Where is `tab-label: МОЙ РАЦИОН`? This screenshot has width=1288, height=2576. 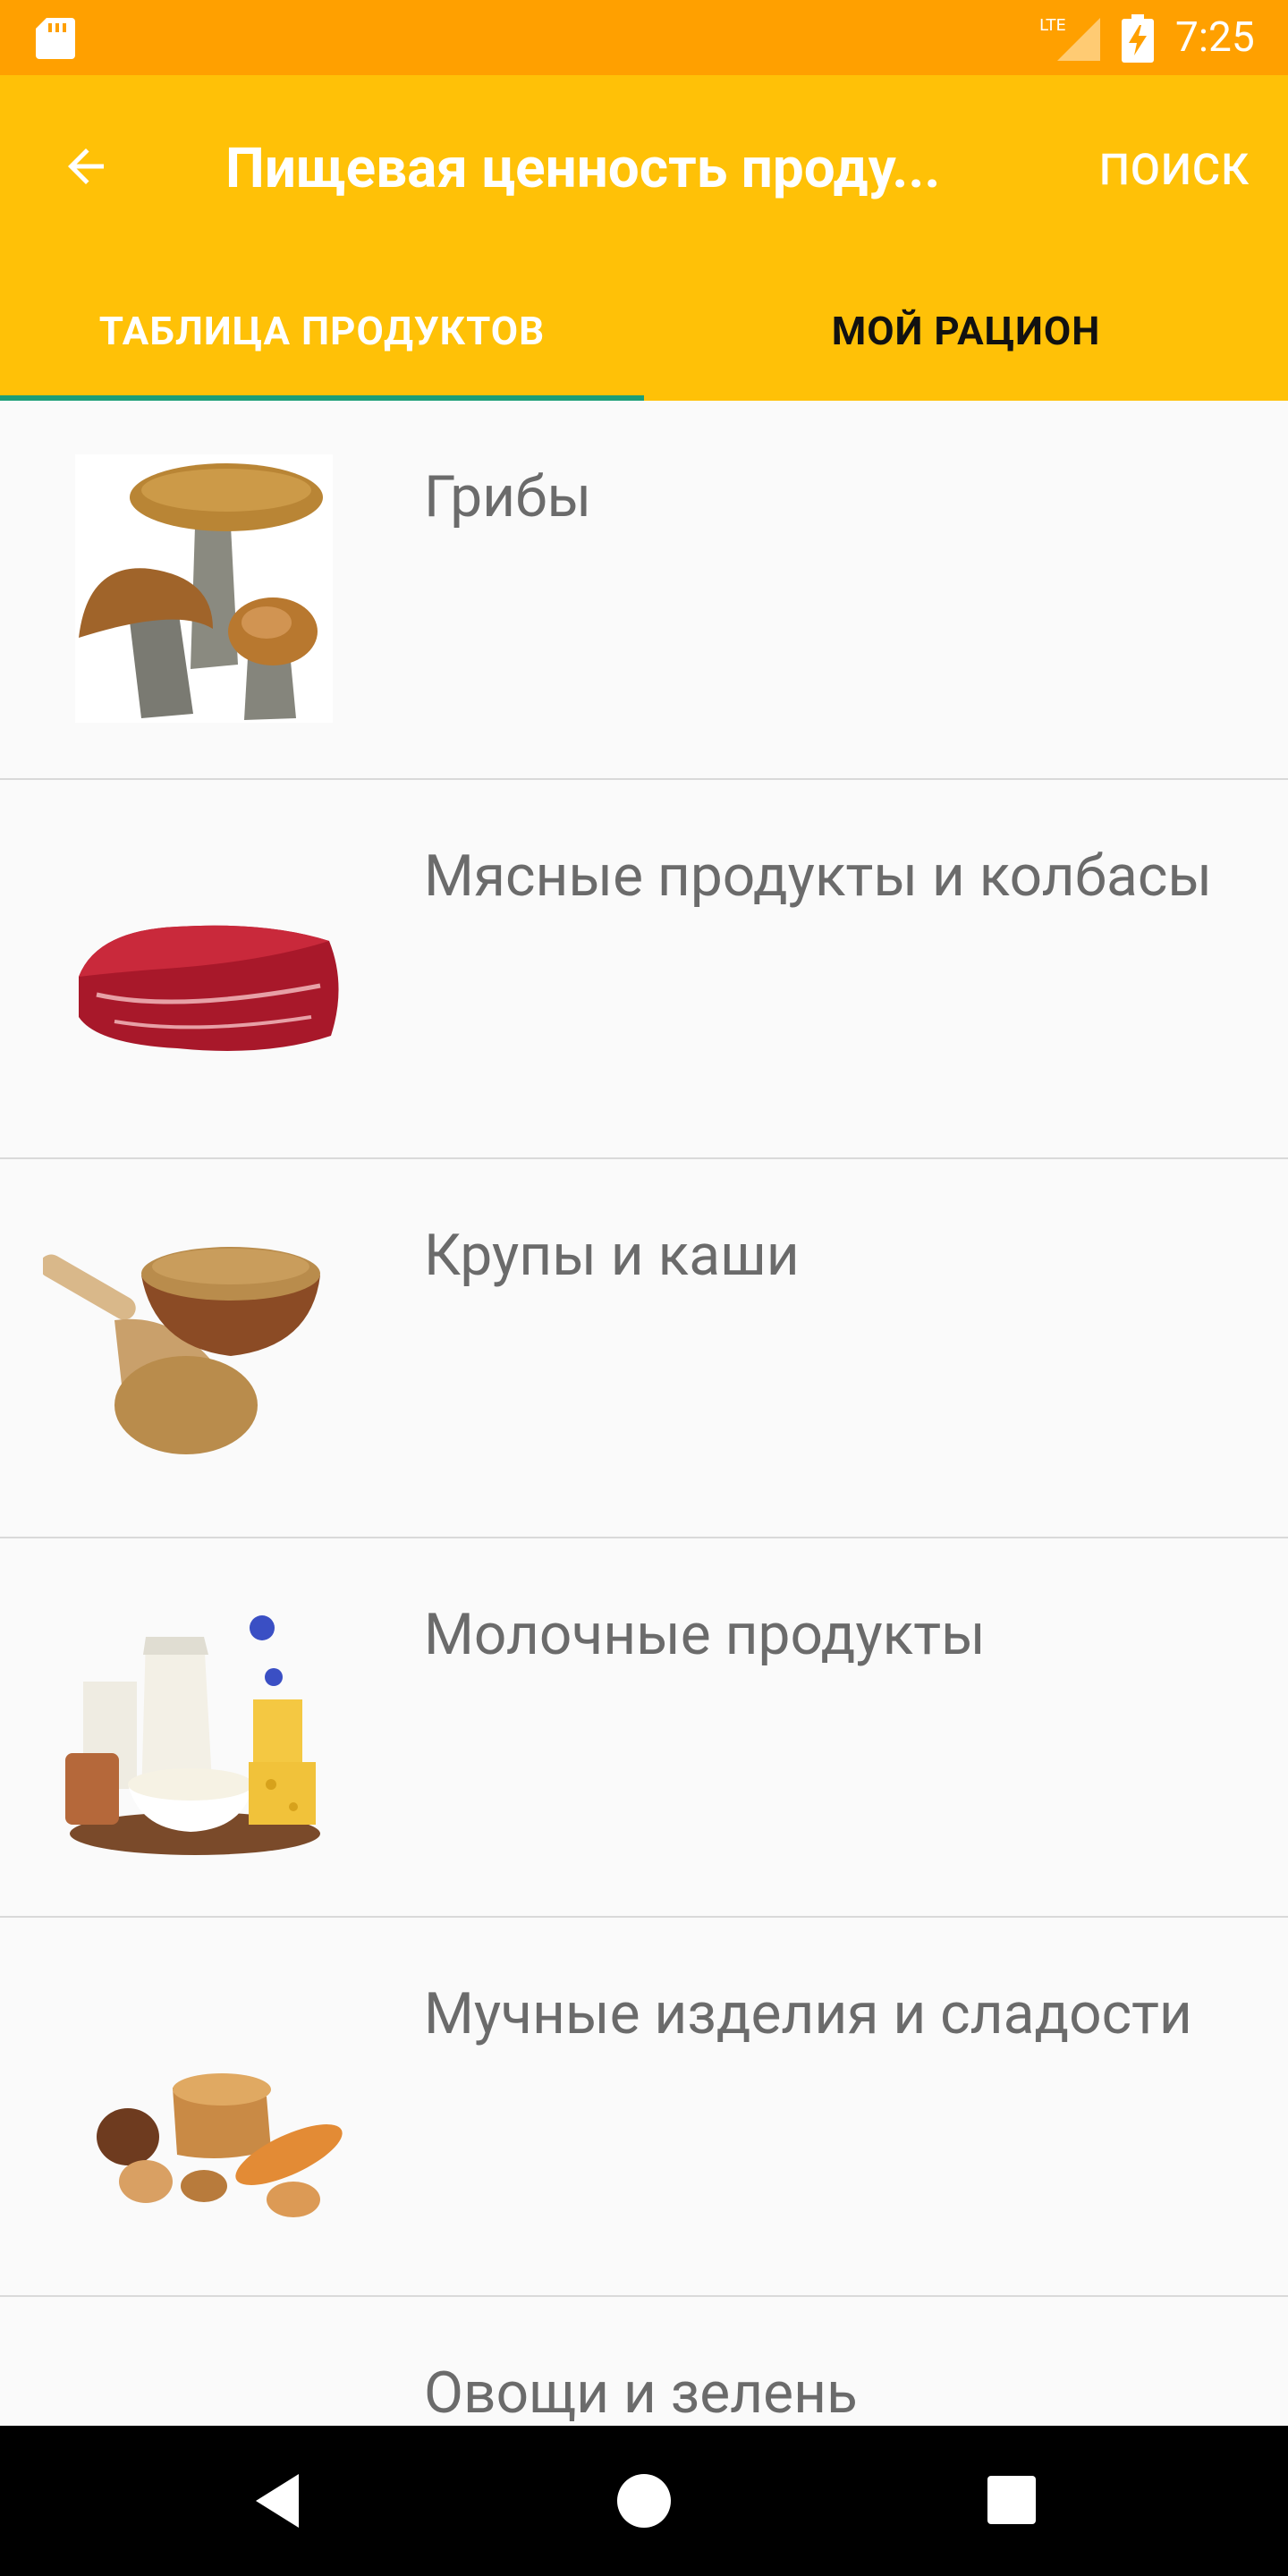
tab-label: МОЙ РАЦИОН is located at coordinates (966, 331).